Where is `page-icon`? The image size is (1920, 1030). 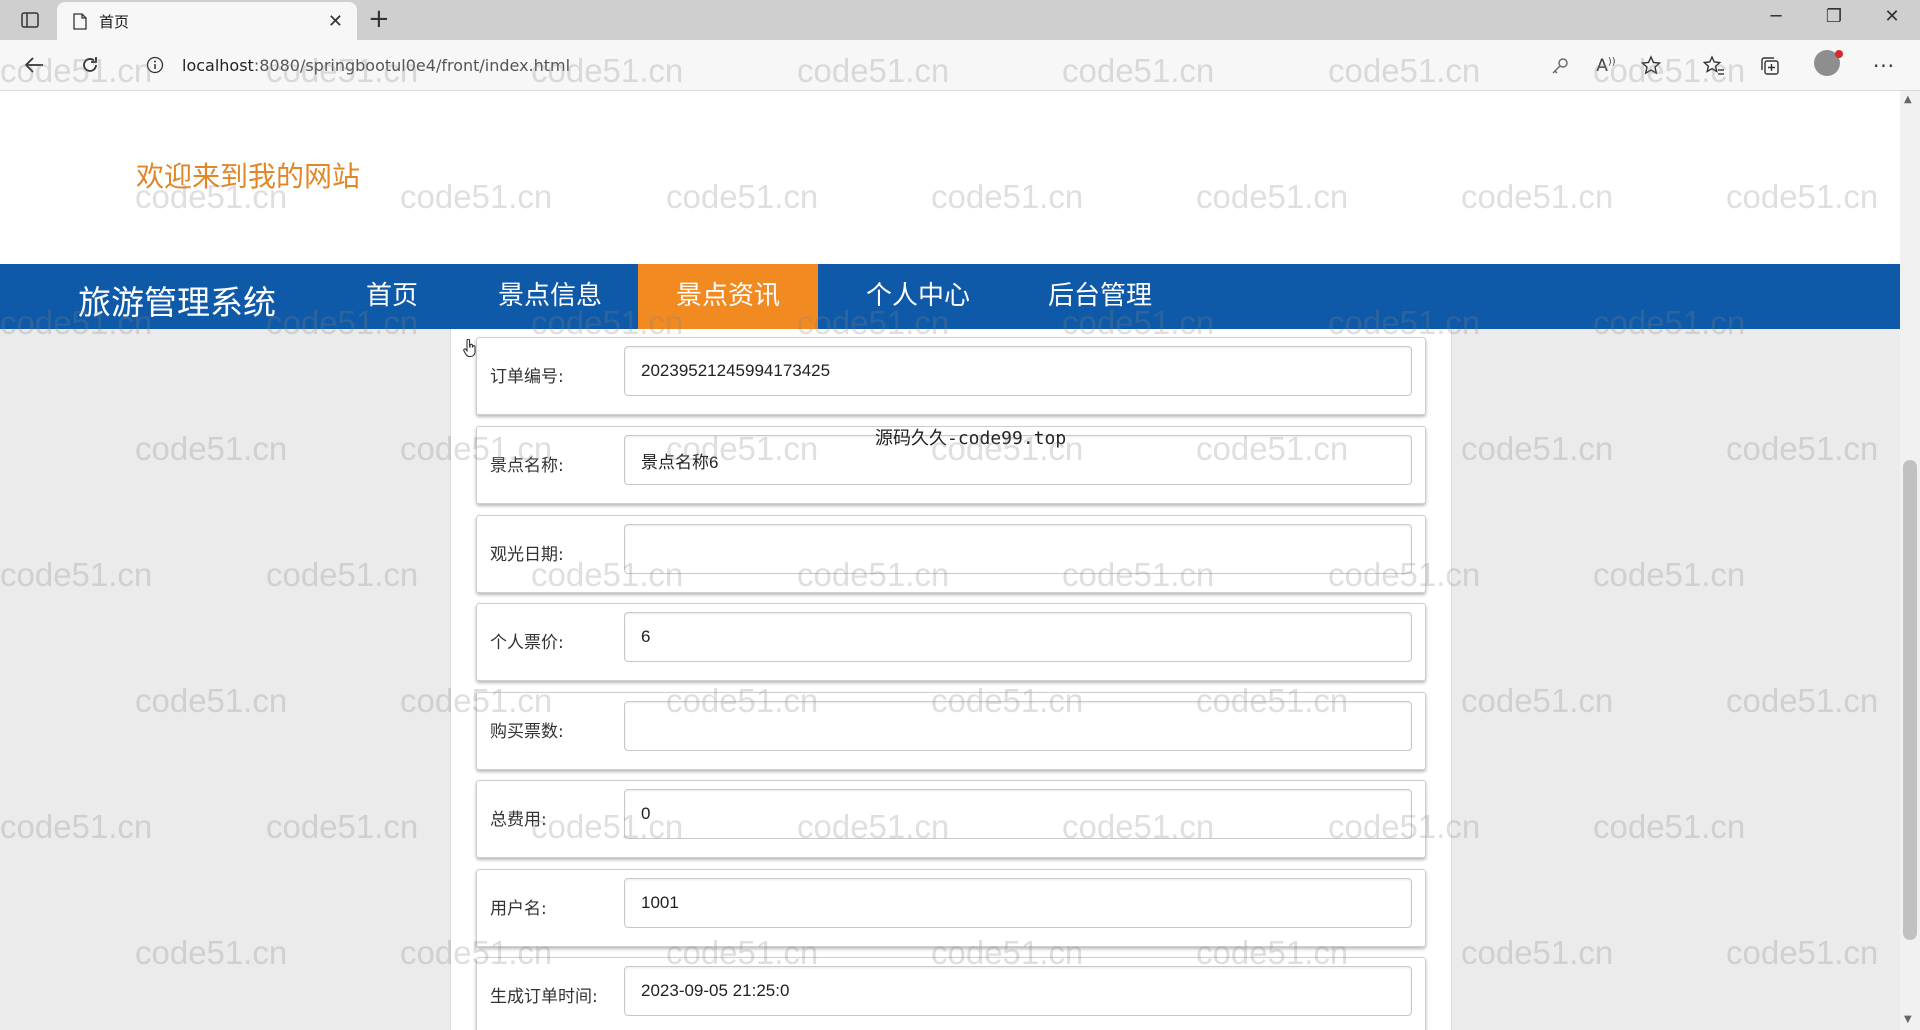 page-icon is located at coordinates (80, 21).